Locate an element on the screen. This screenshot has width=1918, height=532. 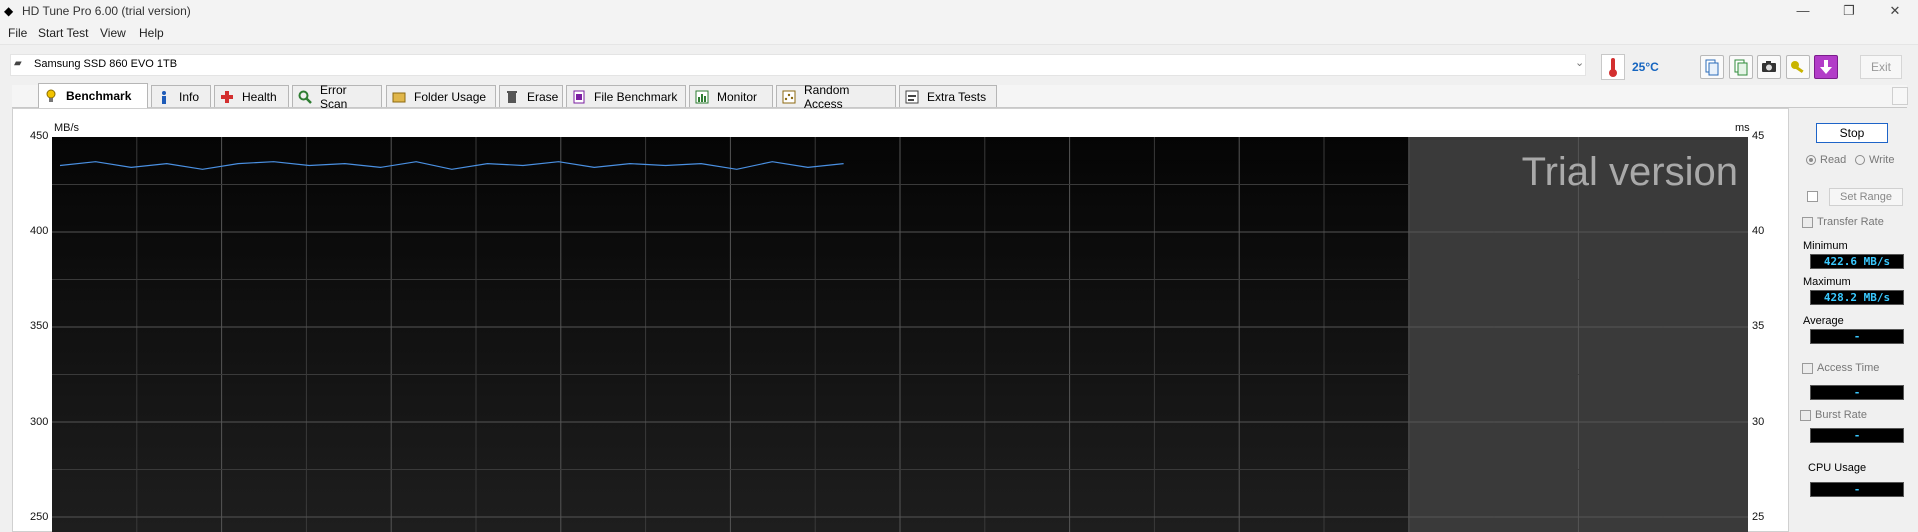
burst-rate-value: - is located at coordinates (1857, 435).